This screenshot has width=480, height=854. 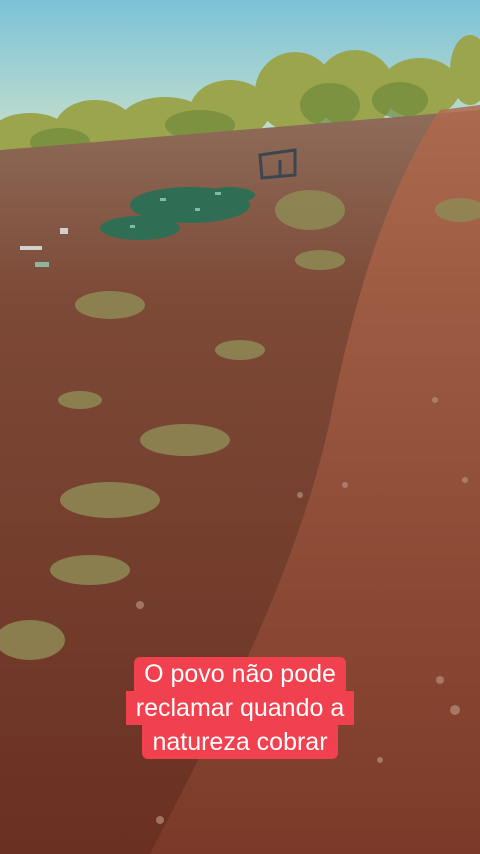 What do you see at coordinates (240, 674) in the screenshot?
I see `caption-line-1: O povo não pode` at bounding box center [240, 674].